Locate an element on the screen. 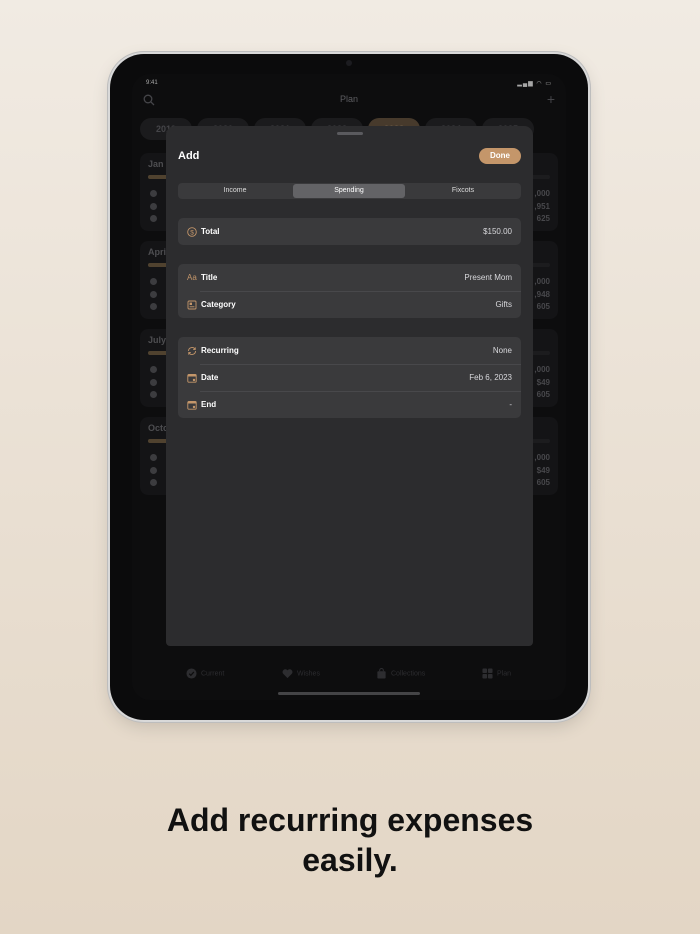 This screenshot has width=700, height=934. date-value: Feb 6, 2023 is located at coordinates (490, 377).